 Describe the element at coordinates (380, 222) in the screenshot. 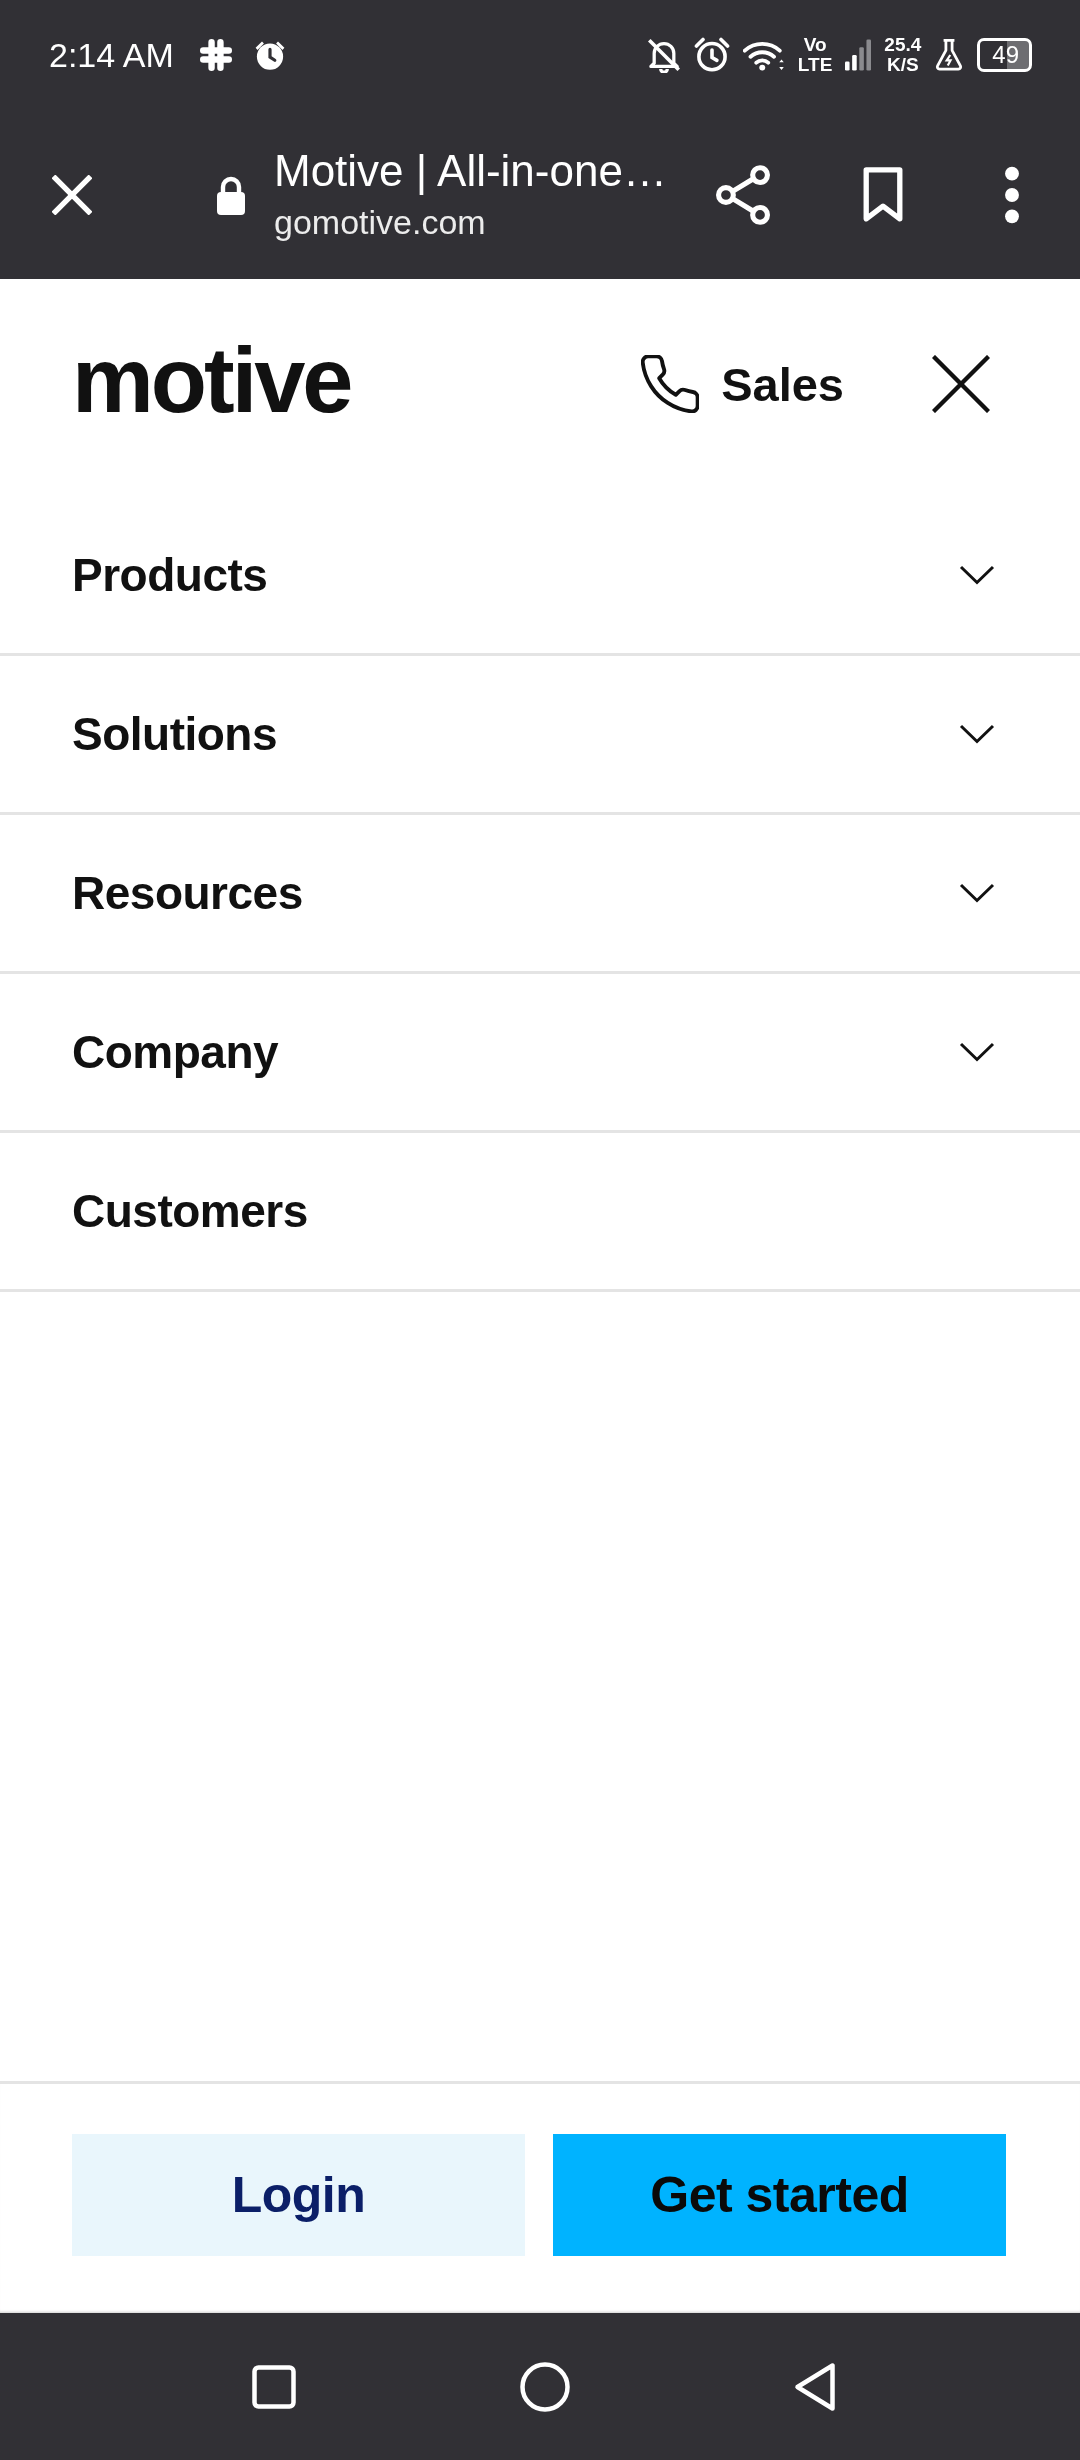

I see `page-url: gomotive.com` at that location.